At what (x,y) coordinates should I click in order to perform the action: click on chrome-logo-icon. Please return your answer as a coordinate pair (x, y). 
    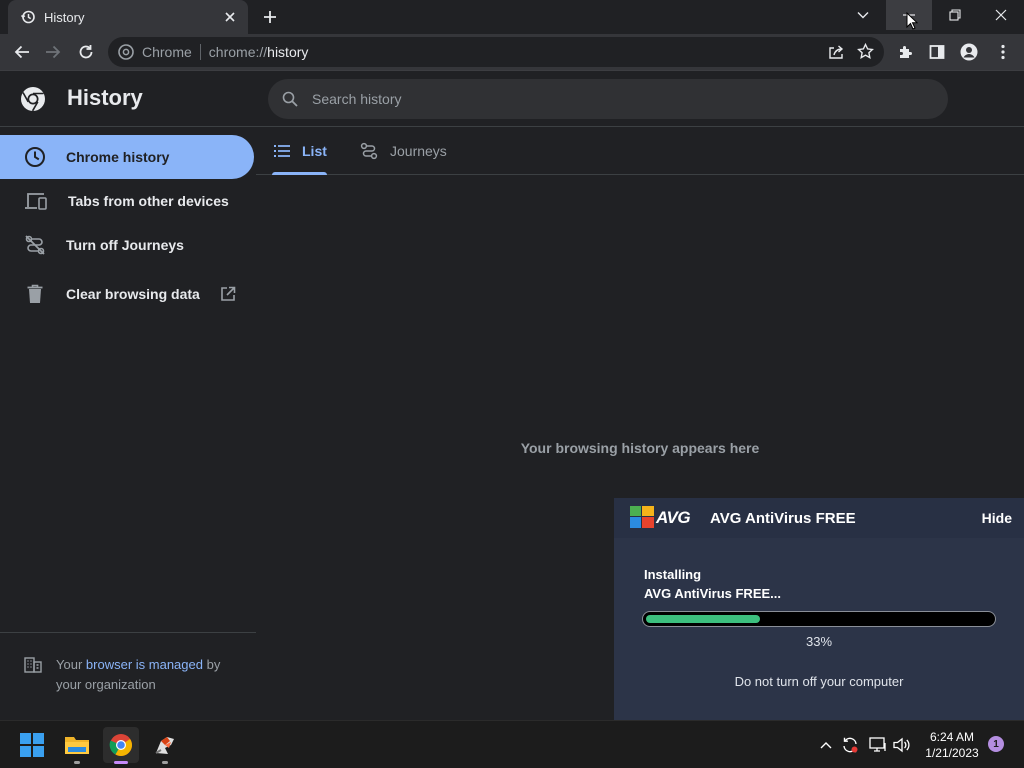
    Looking at the image, I should click on (33, 99).